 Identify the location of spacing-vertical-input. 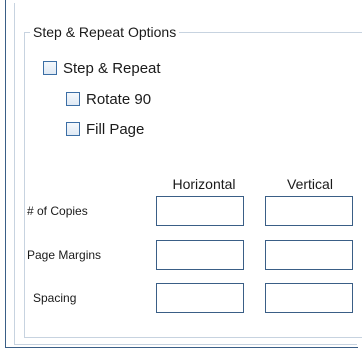
(309, 298).